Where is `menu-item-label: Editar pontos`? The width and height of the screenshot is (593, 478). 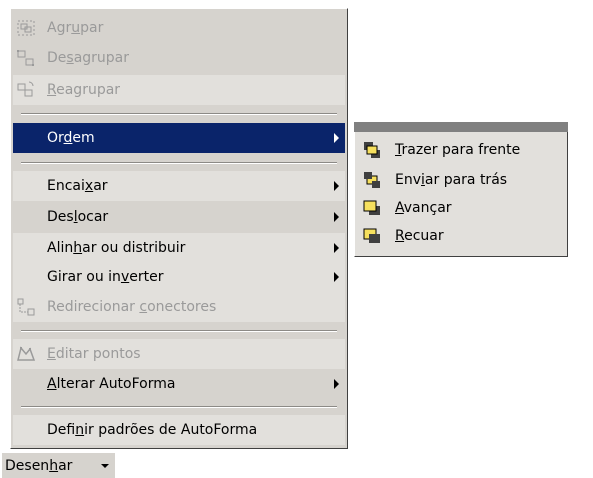 menu-item-label: Editar pontos is located at coordinates (94, 354).